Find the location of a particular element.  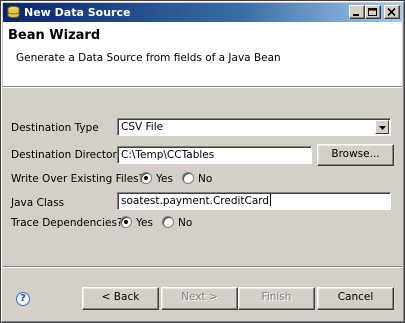

chevron-down-icon is located at coordinates (382, 128).